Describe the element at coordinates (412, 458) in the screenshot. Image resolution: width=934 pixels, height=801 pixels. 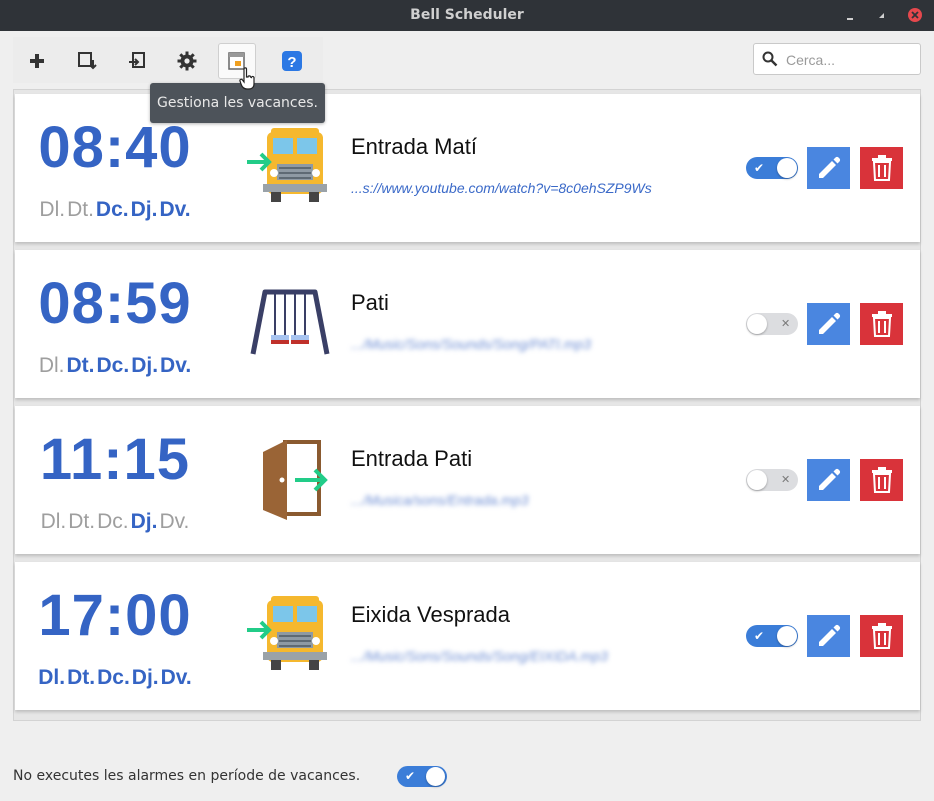
I see `bell-name: Entrada Pati` at that location.